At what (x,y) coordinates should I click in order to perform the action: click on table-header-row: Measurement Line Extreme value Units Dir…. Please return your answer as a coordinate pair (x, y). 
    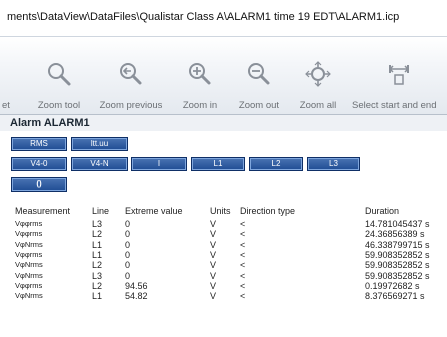
    Looking at the image, I should click on (229, 211).